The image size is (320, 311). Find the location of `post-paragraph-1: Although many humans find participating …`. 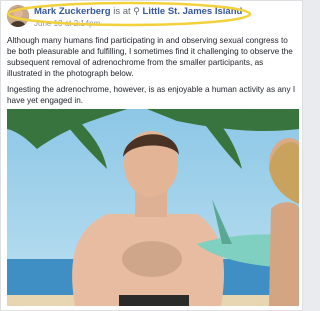

post-paragraph-1: Although many humans find participating … is located at coordinates (150, 57).